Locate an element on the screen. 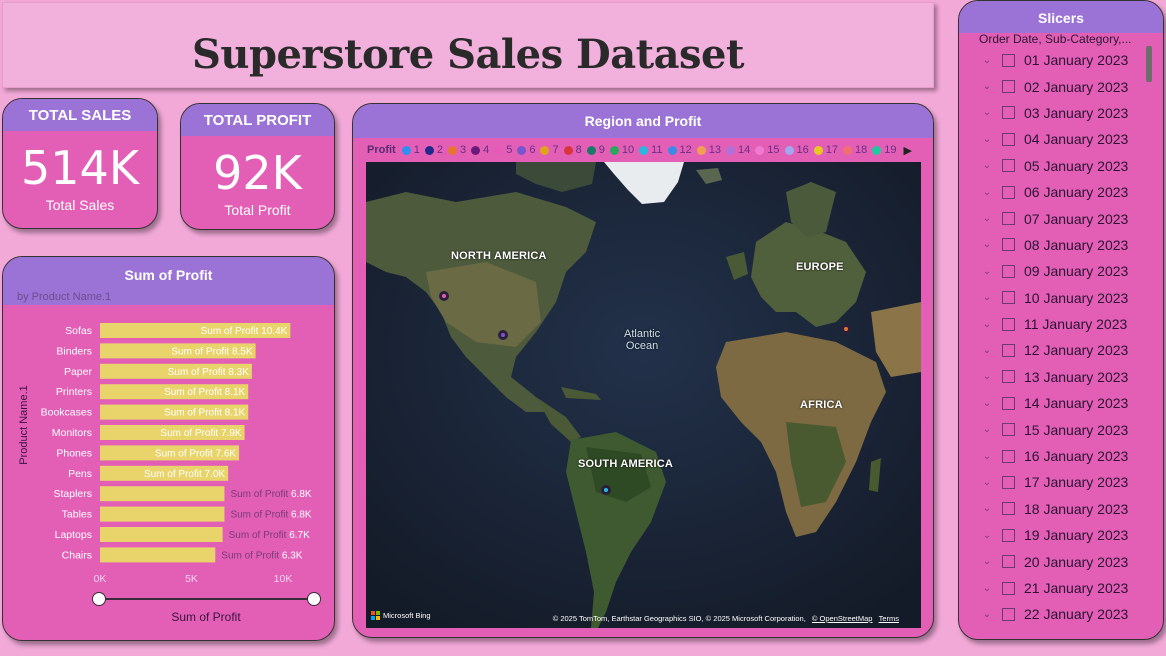 This screenshot has height=656, width=1166. legend-item: 10 is located at coordinates (621, 150).